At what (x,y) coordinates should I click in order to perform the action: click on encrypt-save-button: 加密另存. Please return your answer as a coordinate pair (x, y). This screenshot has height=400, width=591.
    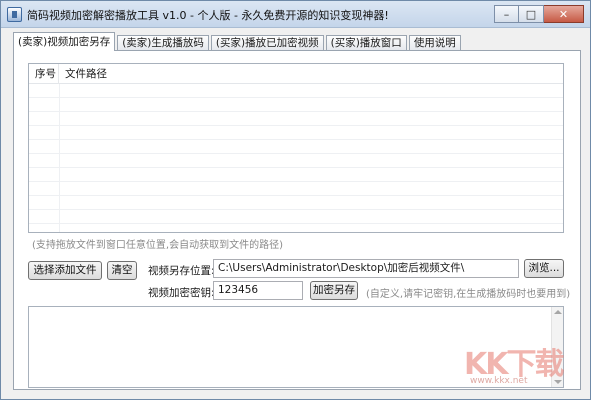
    Looking at the image, I should click on (334, 290).